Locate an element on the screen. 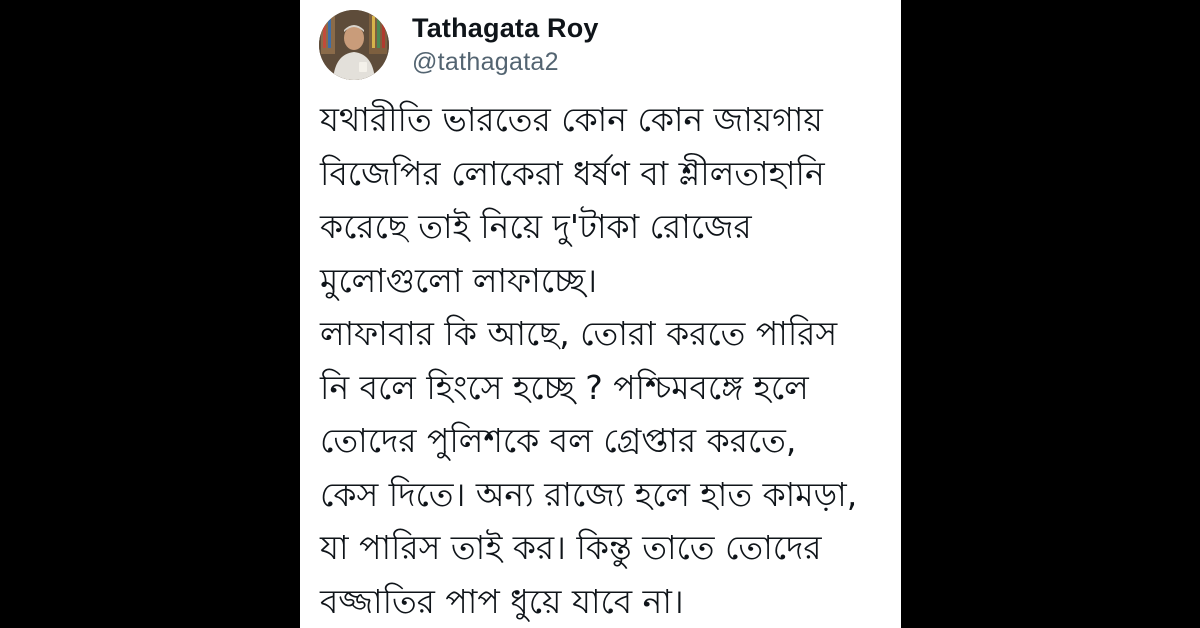 This screenshot has height=628, width=1200. tweet-text-line: বজ্জাতির পাপ ধুয়ে যাবে না। is located at coordinates (502, 601).